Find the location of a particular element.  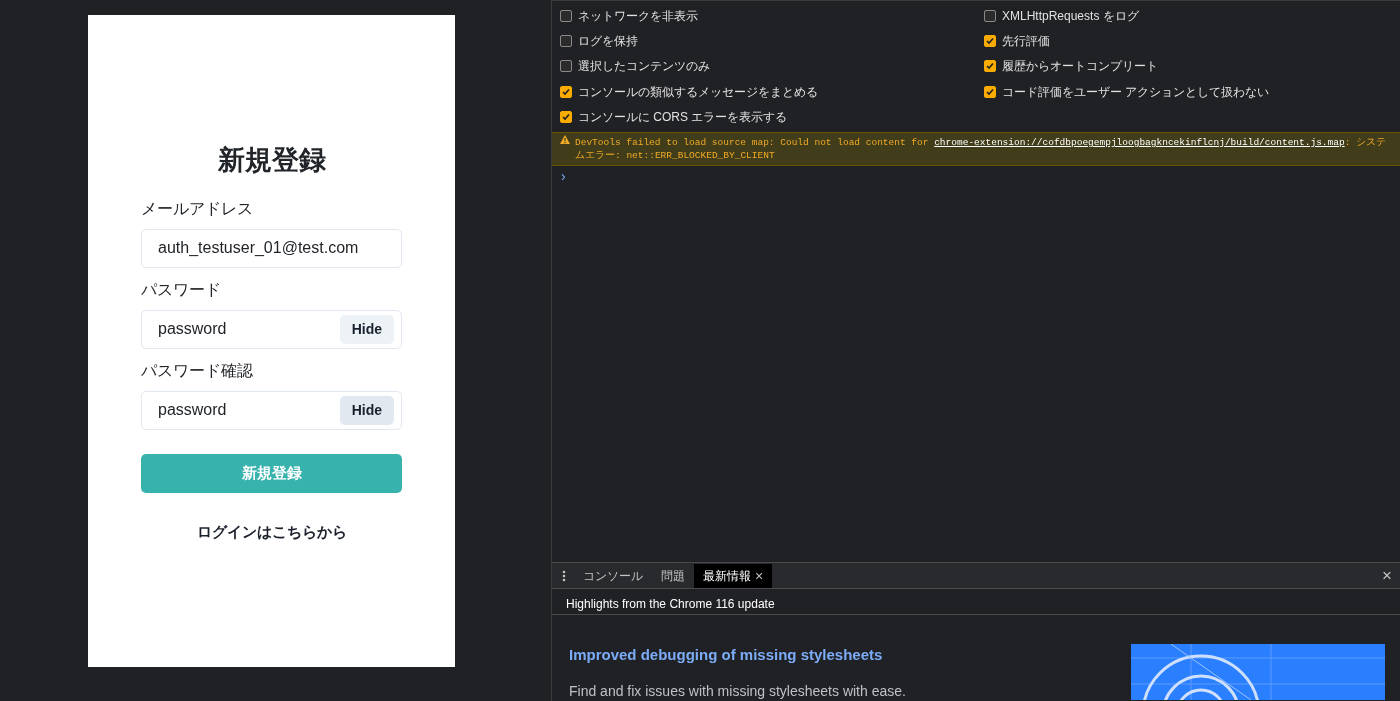

setting-label: 選択したコンテンツのみ is located at coordinates (644, 67).